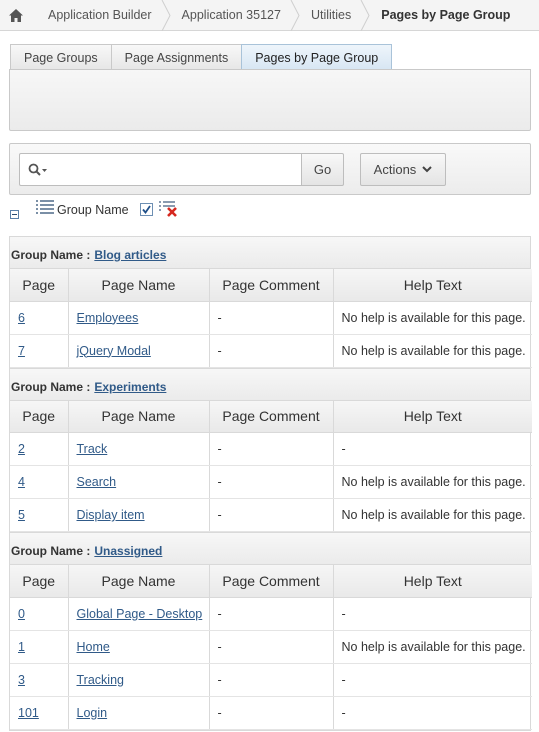  I want to click on table-cell: Login, so click(139, 713).